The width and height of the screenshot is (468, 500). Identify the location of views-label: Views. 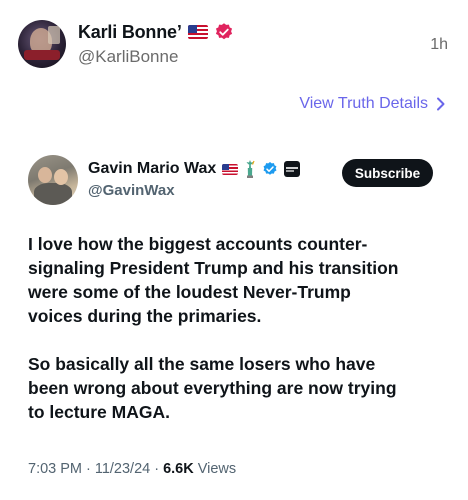
(217, 469).